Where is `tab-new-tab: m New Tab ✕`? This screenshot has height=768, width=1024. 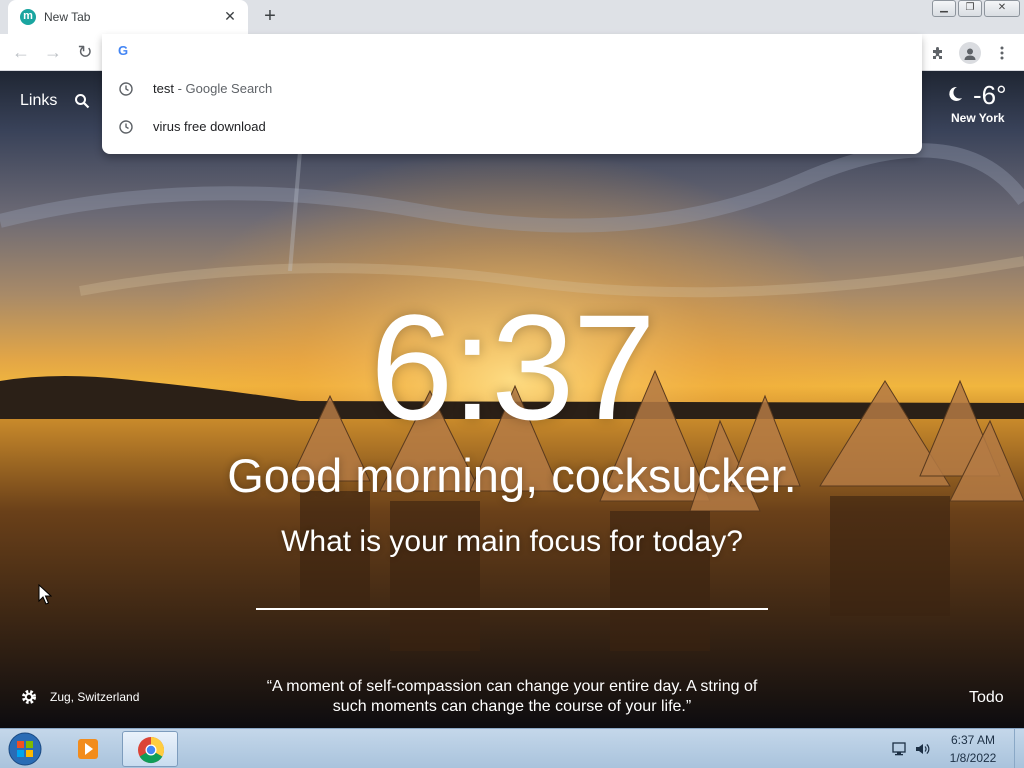
tab-new-tab: m New Tab ✕ is located at coordinates (128, 17).